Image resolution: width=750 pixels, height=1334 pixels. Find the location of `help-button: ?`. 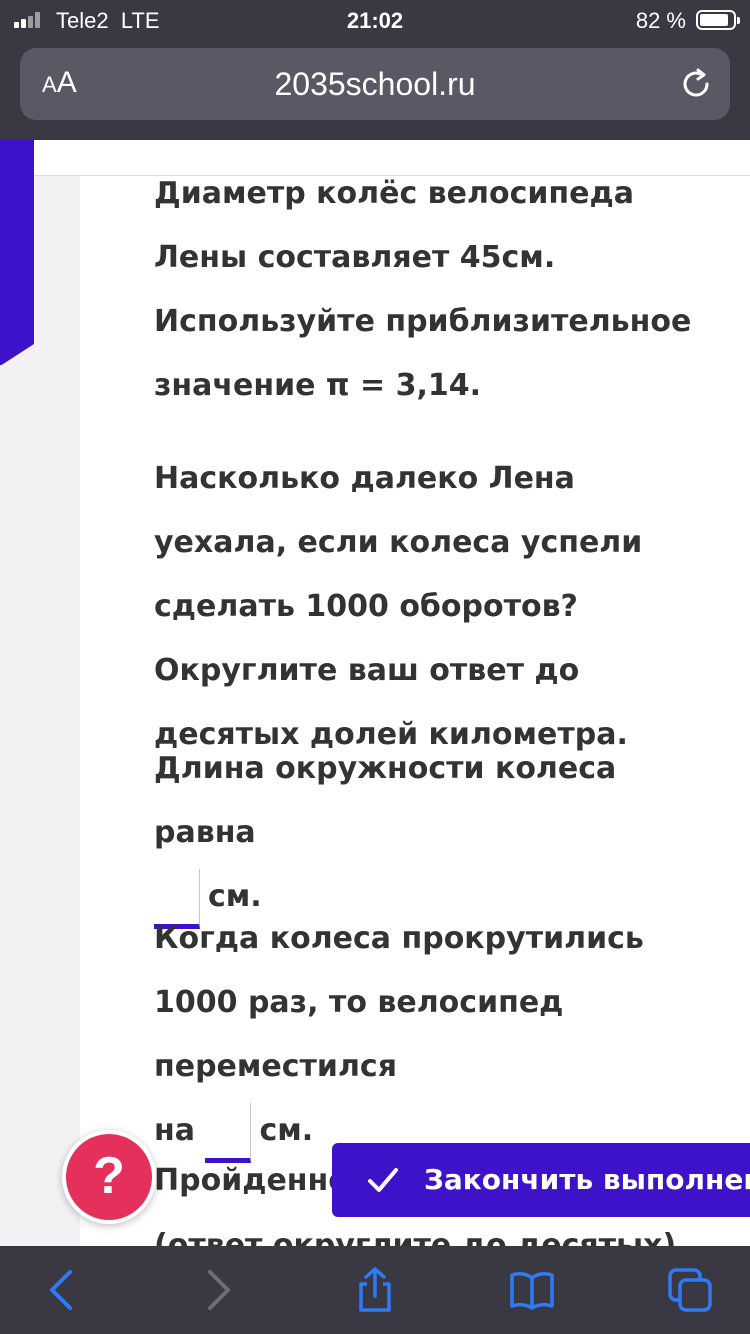

help-button: ? is located at coordinates (109, 1177).